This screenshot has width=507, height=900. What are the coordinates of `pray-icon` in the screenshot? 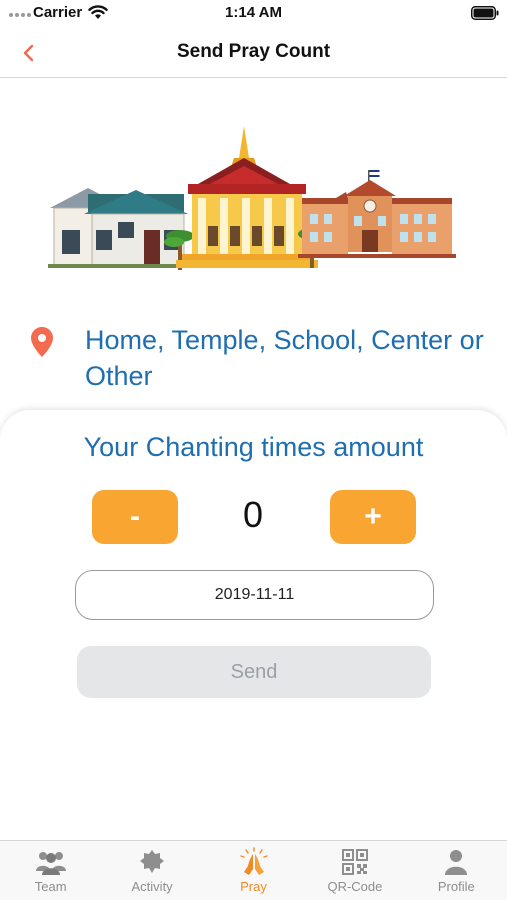 It's located at (253, 861).